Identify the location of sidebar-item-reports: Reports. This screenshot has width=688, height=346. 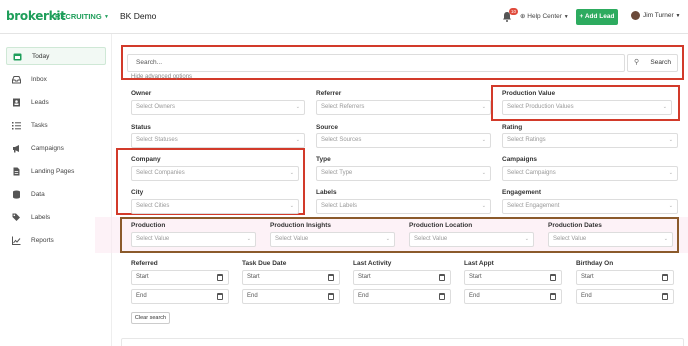
(56, 240).